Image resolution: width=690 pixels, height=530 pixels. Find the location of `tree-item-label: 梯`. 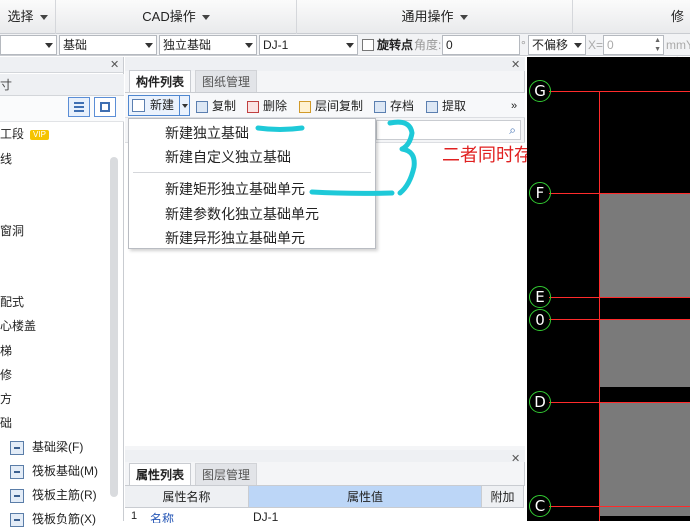

tree-item-label: 梯 is located at coordinates (6, 351).